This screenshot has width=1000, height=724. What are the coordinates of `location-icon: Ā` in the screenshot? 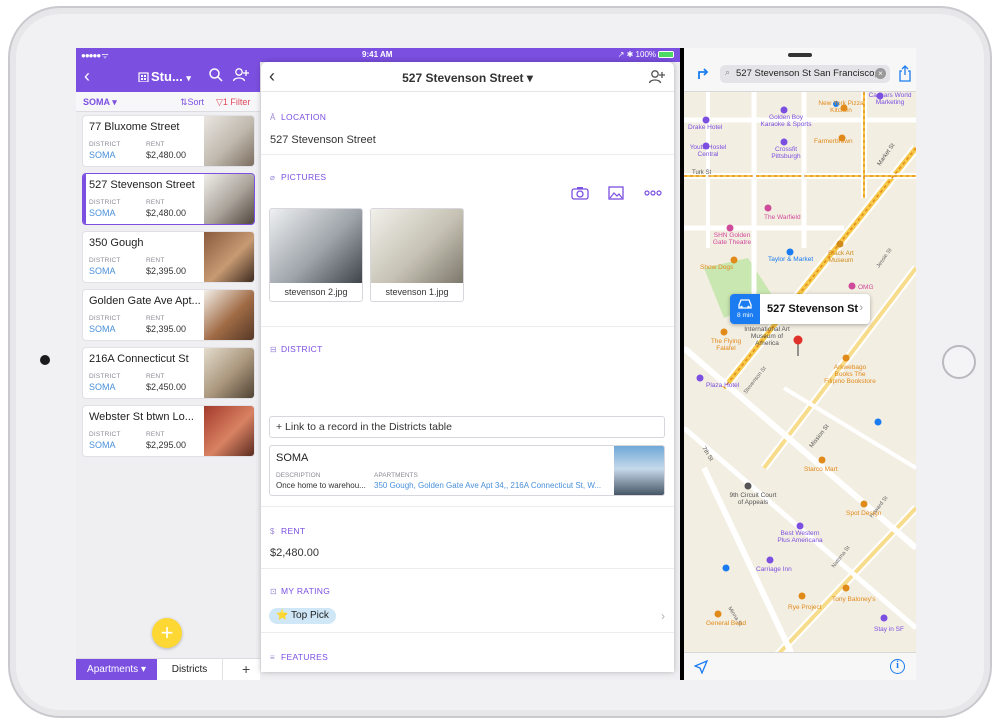 It's located at (273, 117).